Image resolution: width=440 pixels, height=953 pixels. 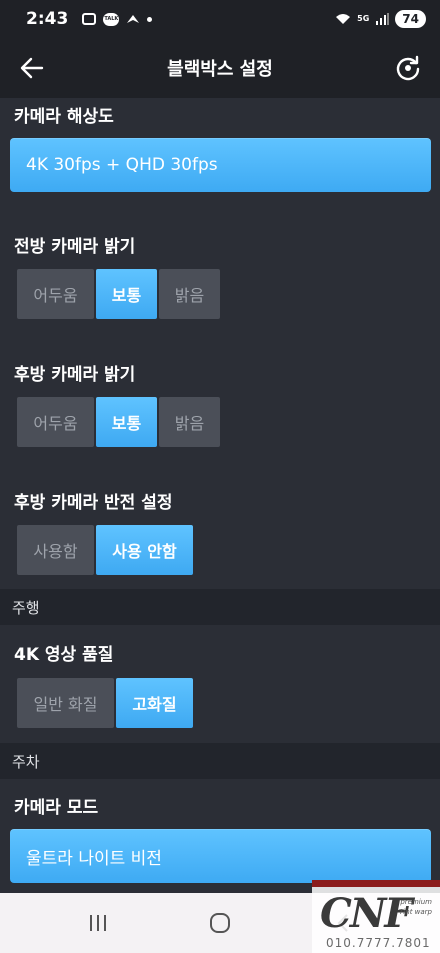 What do you see at coordinates (189, 422) in the screenshot?
I see `rear-brightness-bright: 밝음` at bounding box center [189, 422].